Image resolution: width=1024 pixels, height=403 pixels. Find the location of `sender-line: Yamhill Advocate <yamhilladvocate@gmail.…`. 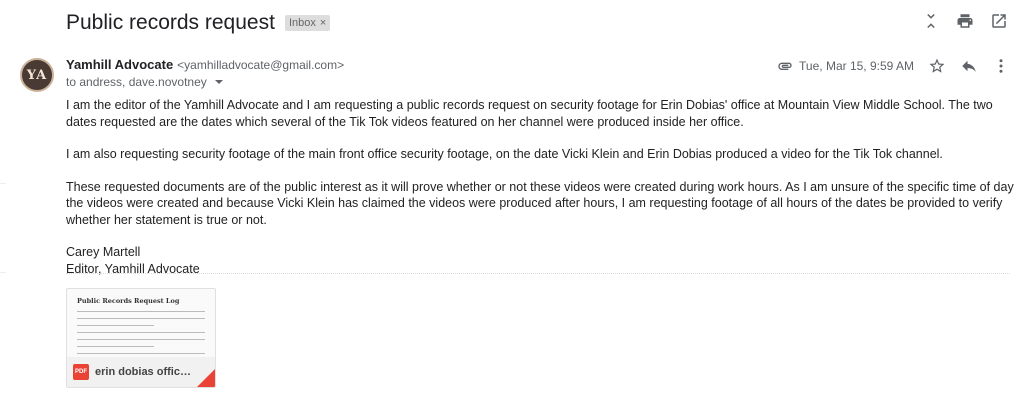

sender-line: Yamhill Advocate <yamhilladvocate@gmail.… is located at coordinates (205, 64).